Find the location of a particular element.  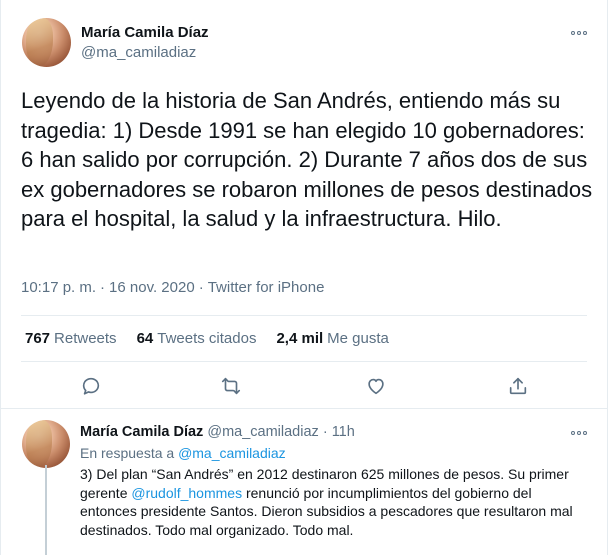

reply-icon is located at coordinates (92, 387).